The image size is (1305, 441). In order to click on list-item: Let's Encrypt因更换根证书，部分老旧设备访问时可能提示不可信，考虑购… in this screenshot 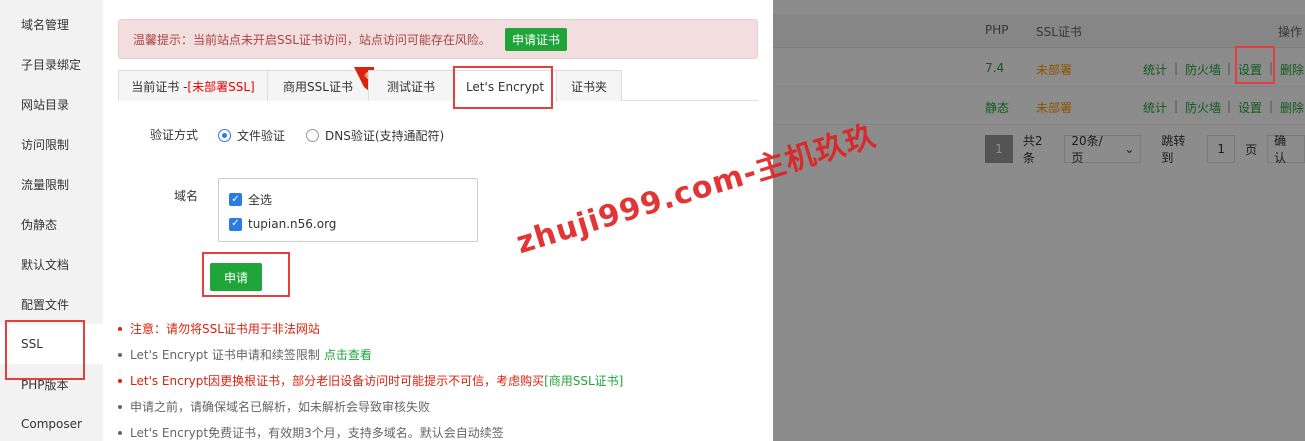, I will do `click(370, 380)`.